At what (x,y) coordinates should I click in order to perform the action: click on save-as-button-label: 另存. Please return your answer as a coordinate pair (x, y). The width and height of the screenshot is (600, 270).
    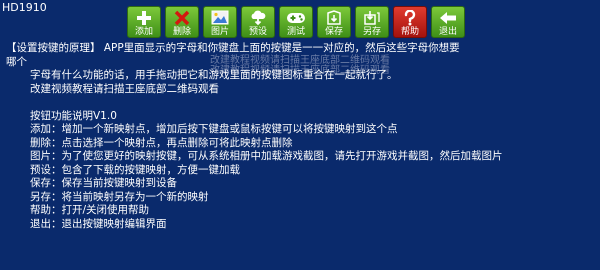
    Looking at the image, I should click on (371, 32).